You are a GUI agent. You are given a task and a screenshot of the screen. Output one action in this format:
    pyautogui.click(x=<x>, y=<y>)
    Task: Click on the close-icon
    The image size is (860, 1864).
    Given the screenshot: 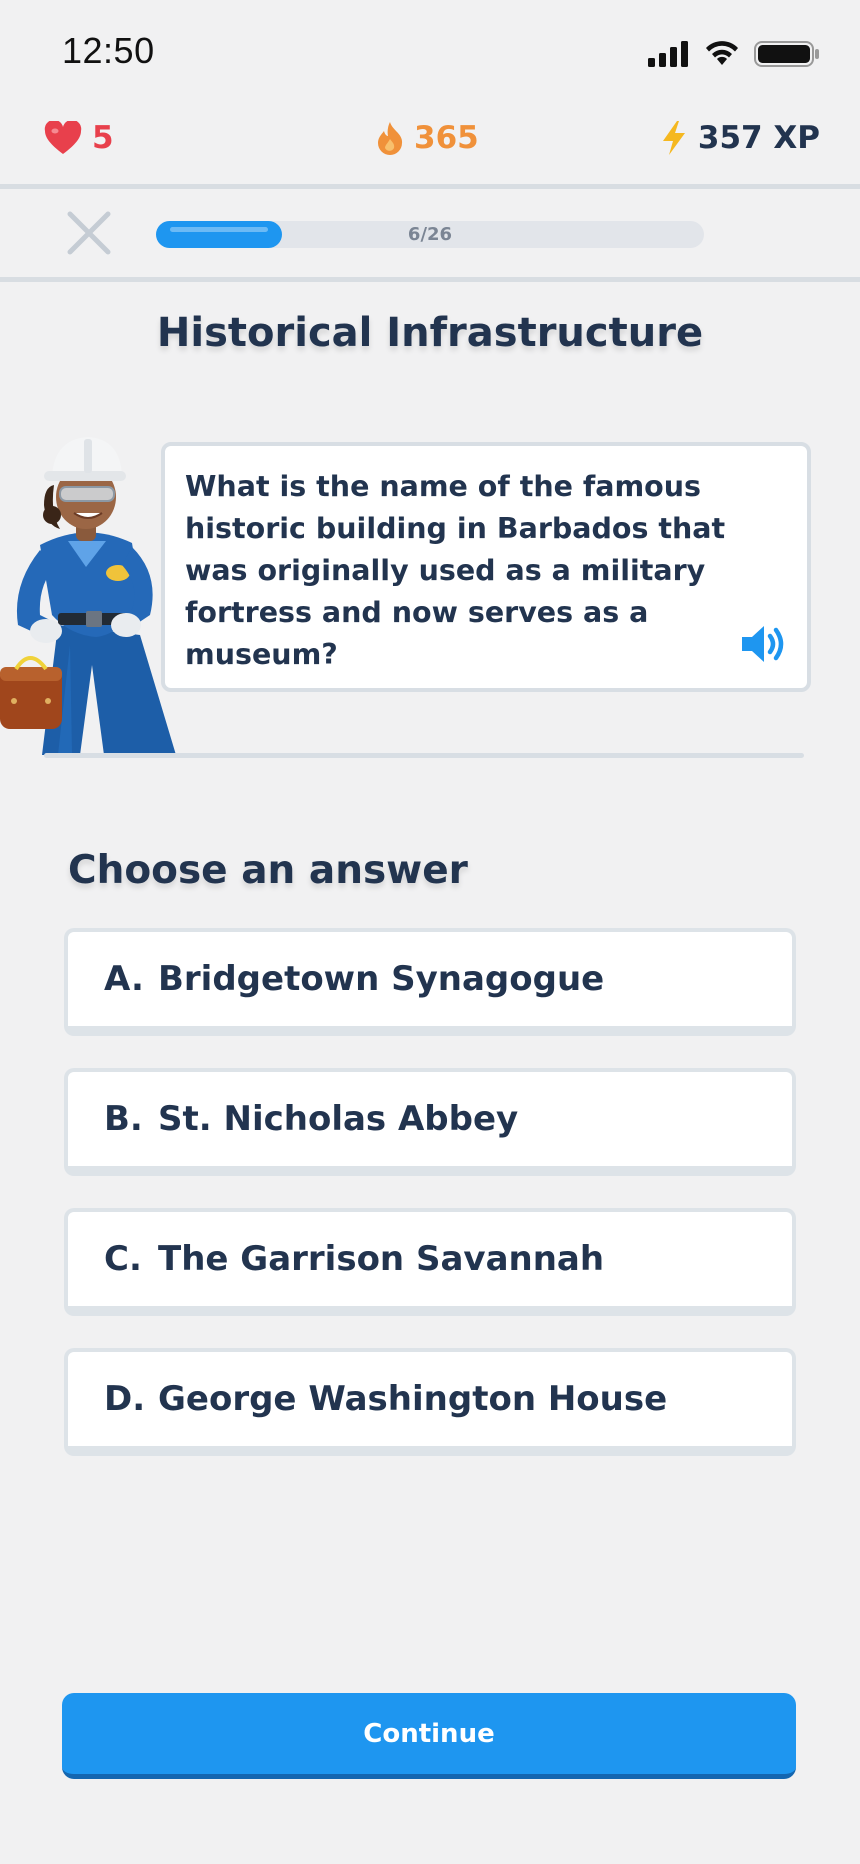 What is the action you would take?
    pyautogui.click(x=89, y=233)
    